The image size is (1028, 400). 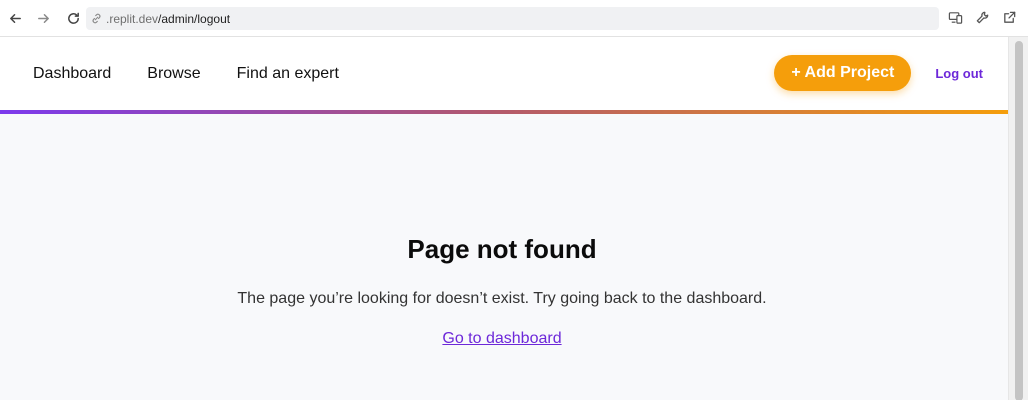 I want to click on nav-browse: Browse, so click(x=173, y=74).